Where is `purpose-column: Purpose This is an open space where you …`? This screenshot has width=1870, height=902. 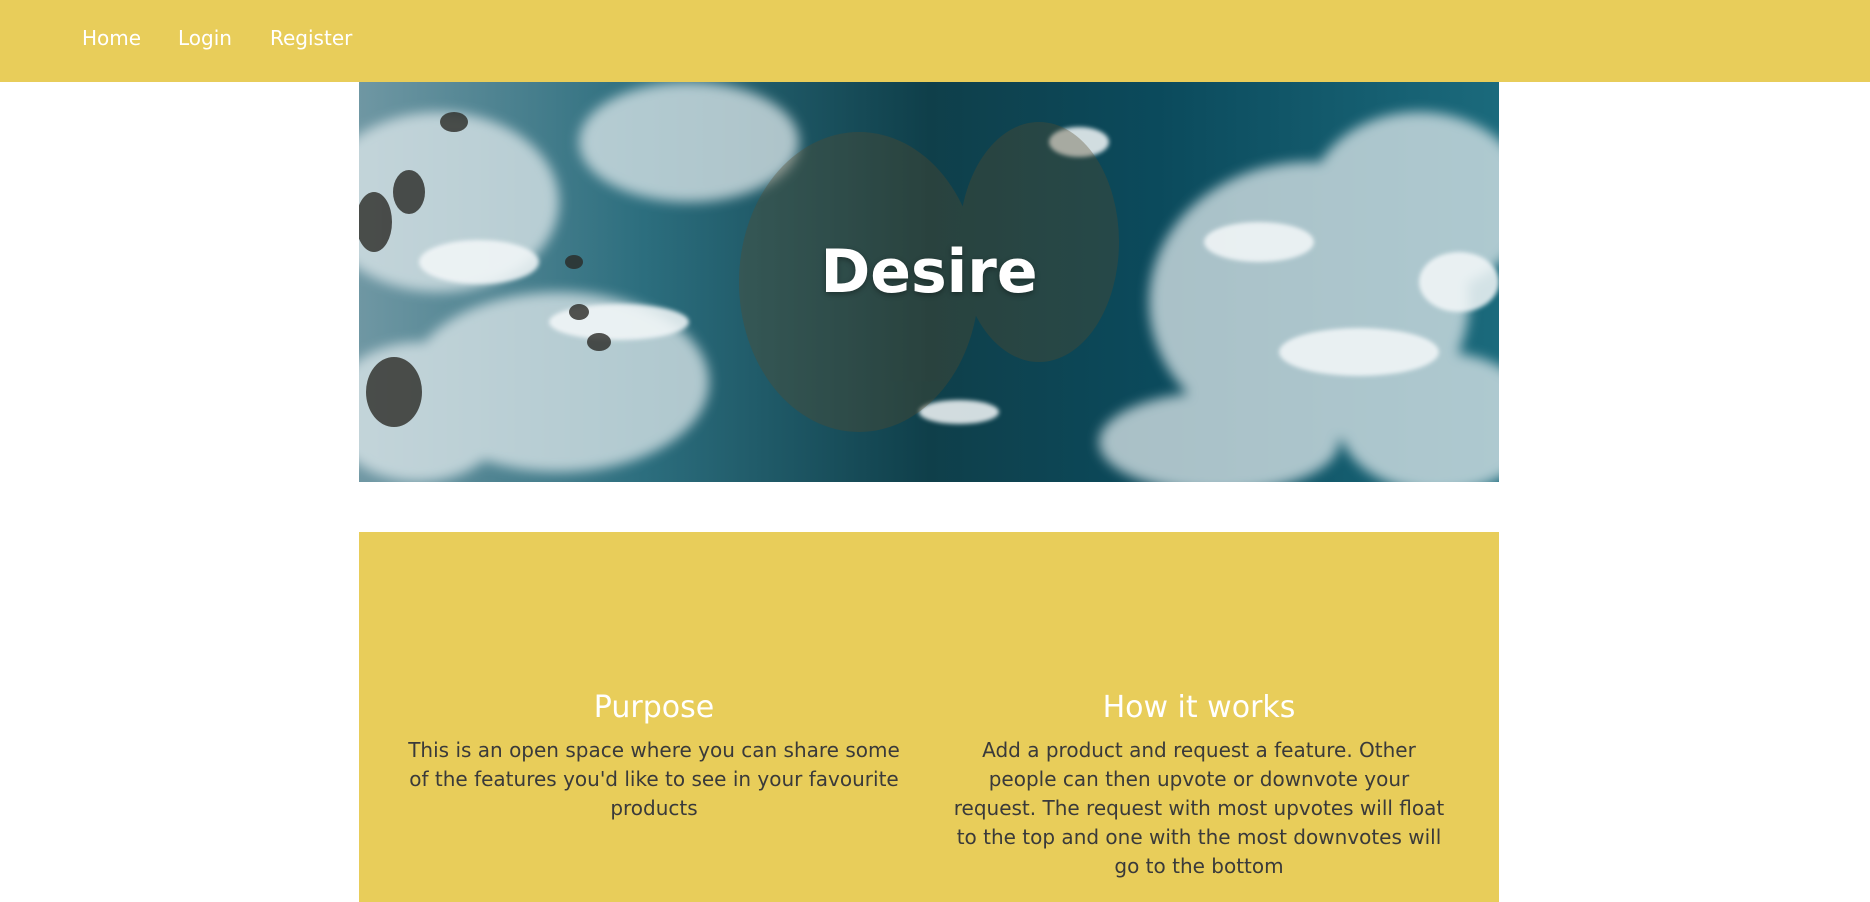
purpose-column: Purpose This is an open space where you … is located at coordinates (654, 756).